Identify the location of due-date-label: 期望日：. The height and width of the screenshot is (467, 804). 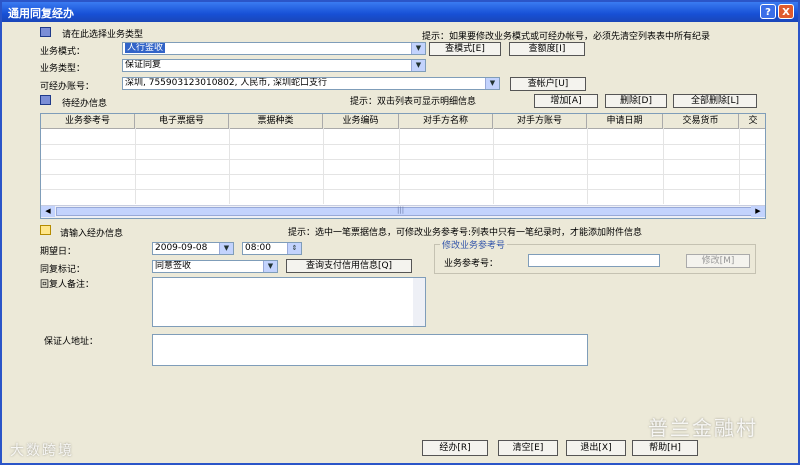
(58, 252).